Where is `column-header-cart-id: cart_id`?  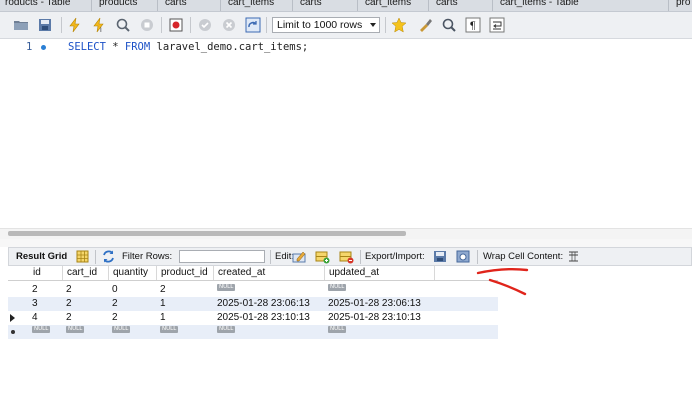
column-header-cart-id: cart_id is located at coordinates (86, 273).